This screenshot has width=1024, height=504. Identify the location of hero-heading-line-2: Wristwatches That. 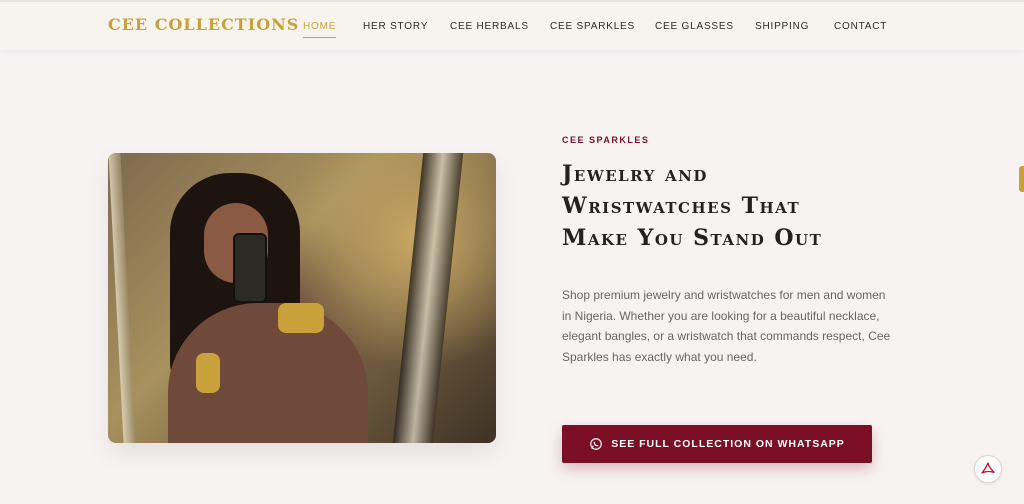
(681, 206).